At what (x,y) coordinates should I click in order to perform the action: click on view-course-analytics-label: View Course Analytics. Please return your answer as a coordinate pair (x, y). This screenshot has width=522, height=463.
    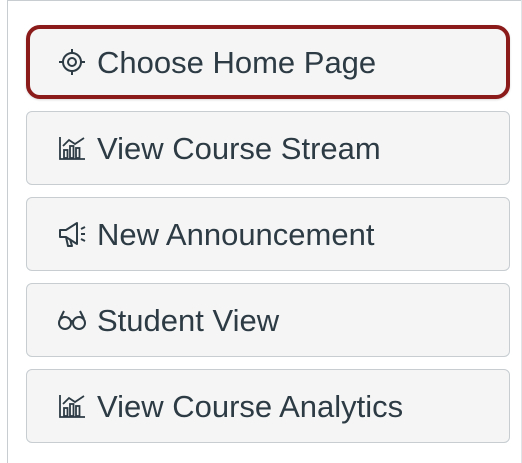
    Looking at the image, I should click on (250, 406).